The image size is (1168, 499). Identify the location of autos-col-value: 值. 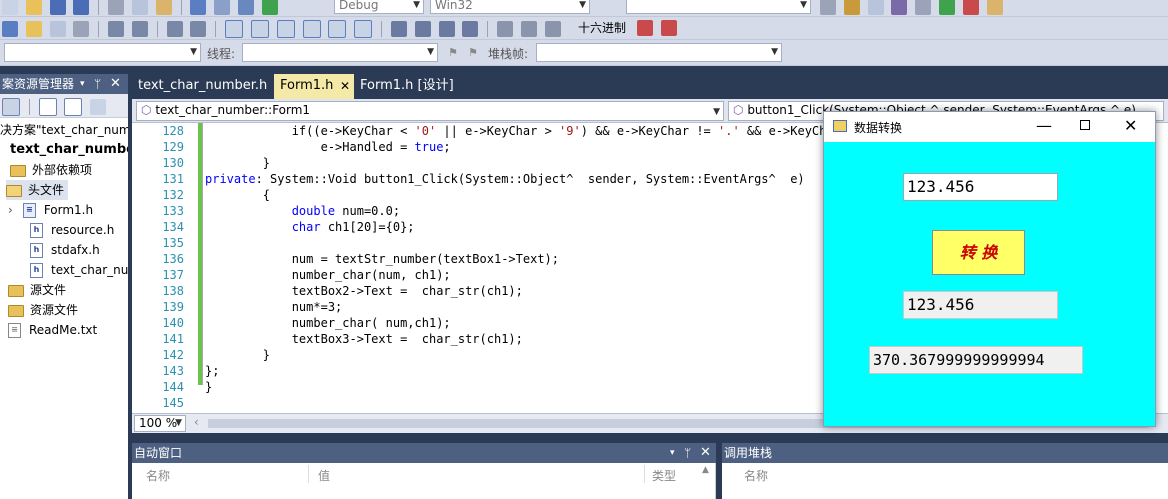
(324, 475).